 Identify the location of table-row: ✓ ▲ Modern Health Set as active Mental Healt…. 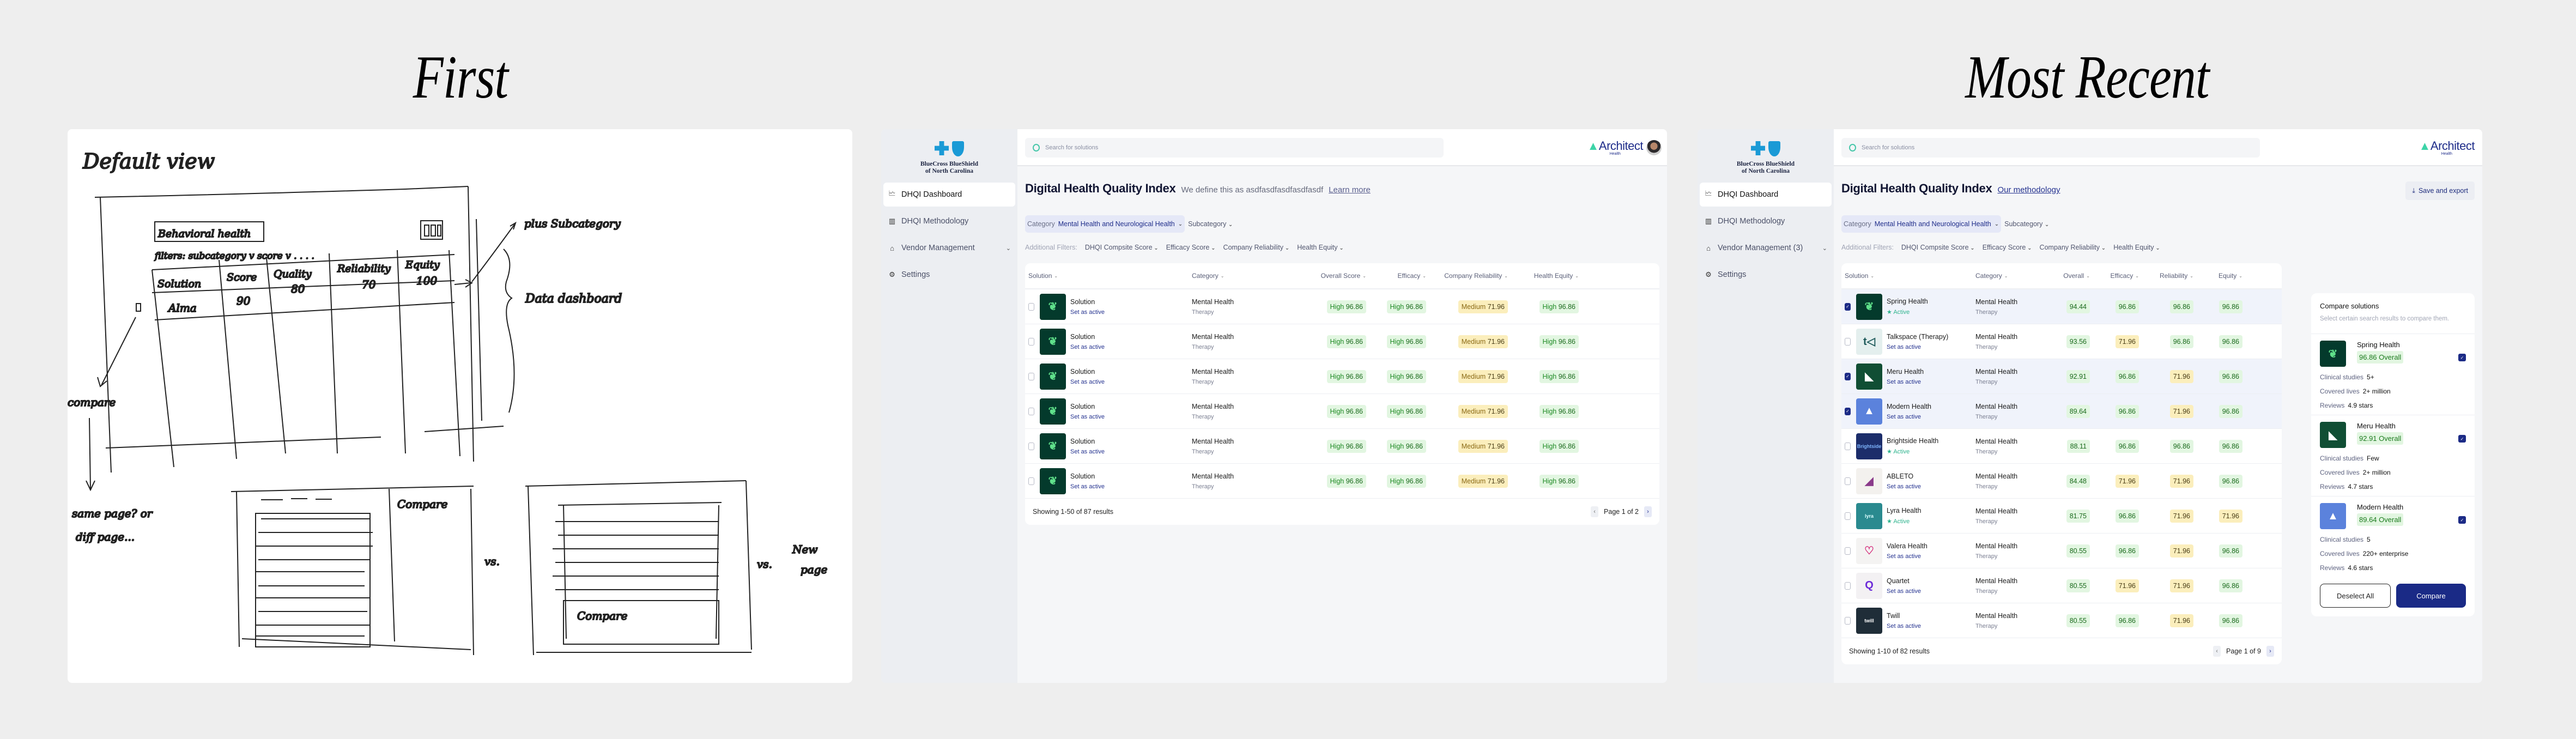
(2062, 412).